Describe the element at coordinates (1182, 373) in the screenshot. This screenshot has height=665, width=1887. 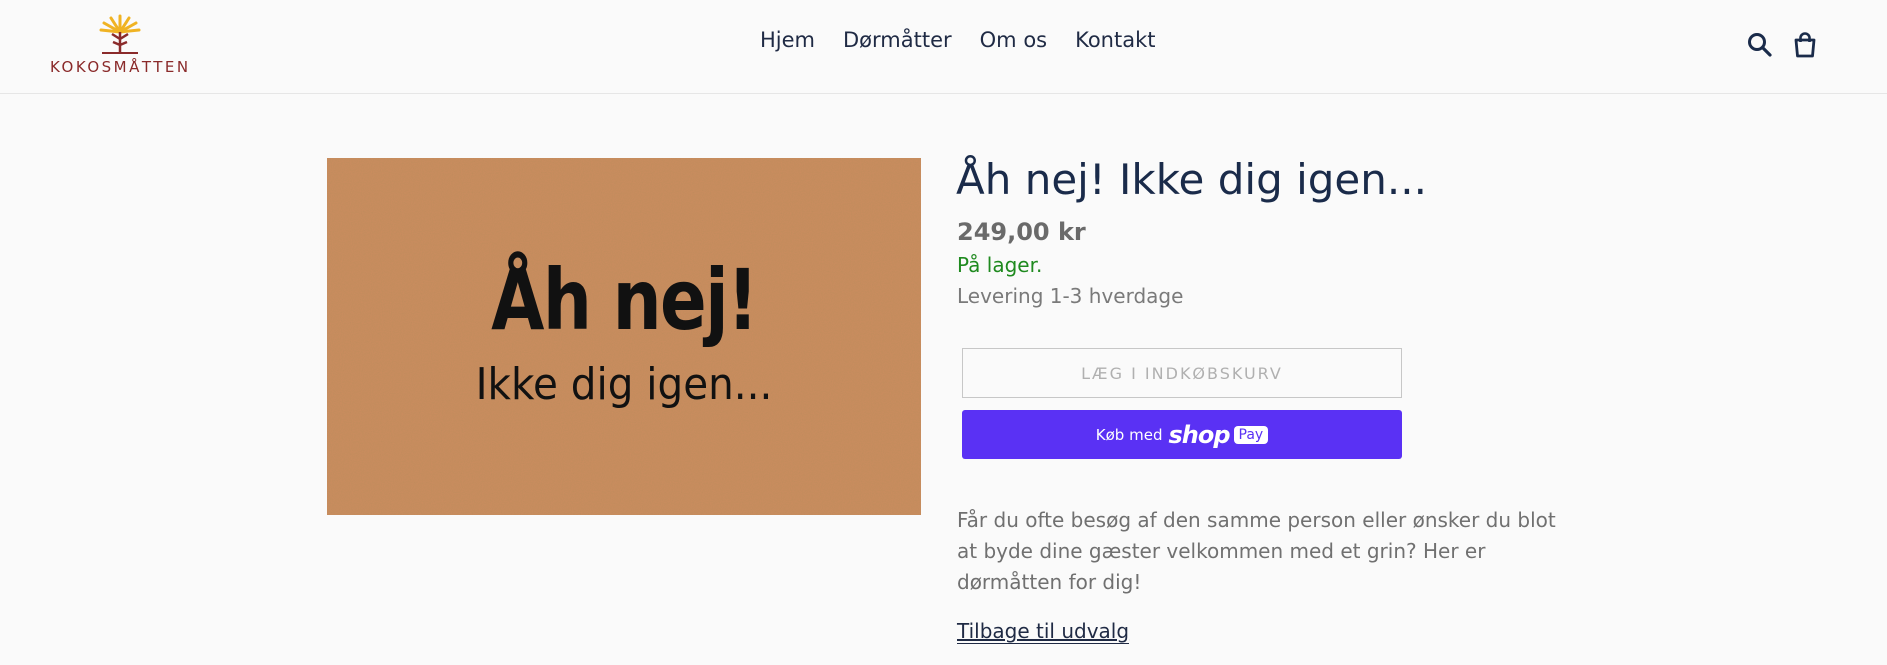
I see `add-to-cart-button: LÆG I INDKØBSKURV` at that location.